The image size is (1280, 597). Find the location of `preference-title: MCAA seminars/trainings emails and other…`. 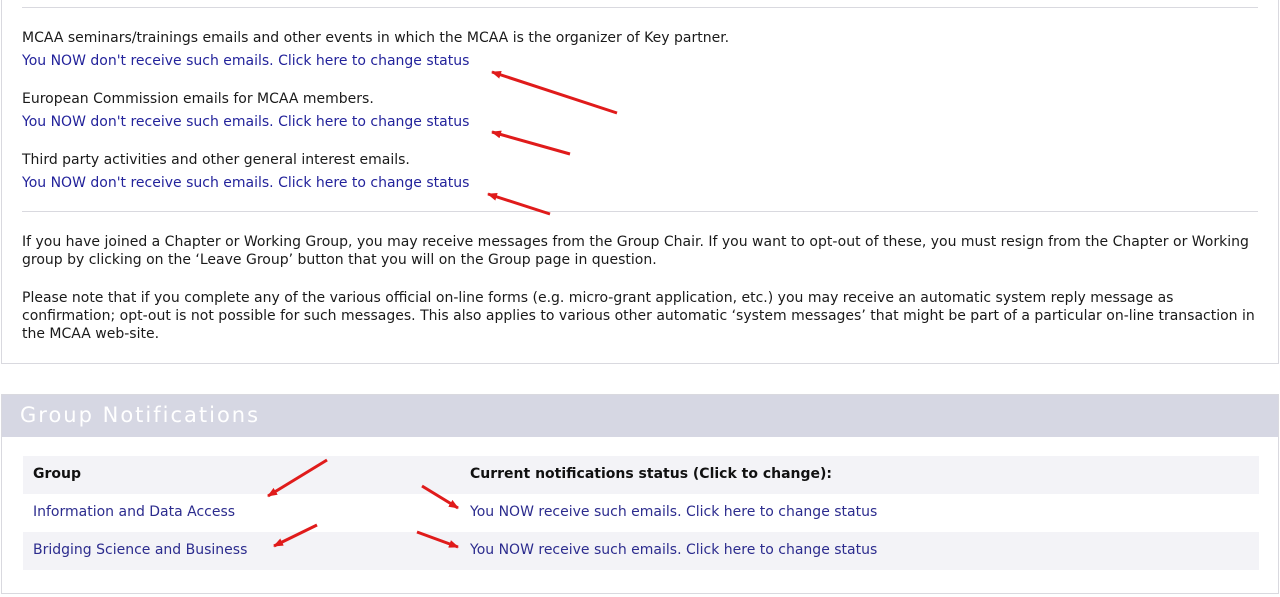

preference-title: MCAA seminars/trainings emails and other… is located at coordinates (376, 38).